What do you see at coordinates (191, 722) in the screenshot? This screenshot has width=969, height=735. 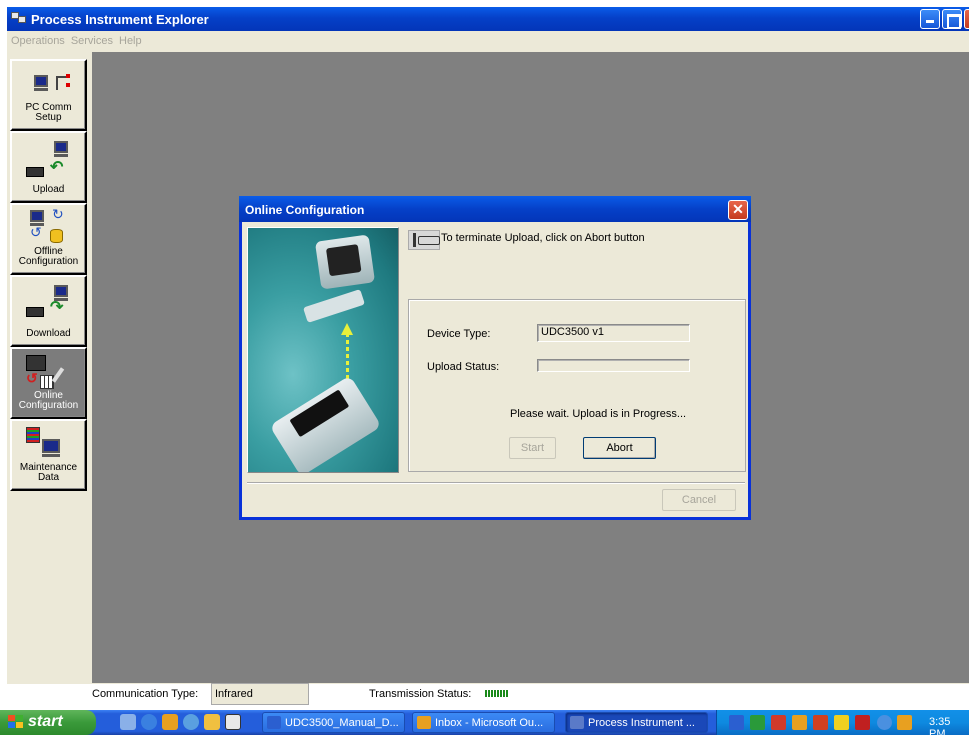 I see `messenger-icon` at bounding box center [191, 722].